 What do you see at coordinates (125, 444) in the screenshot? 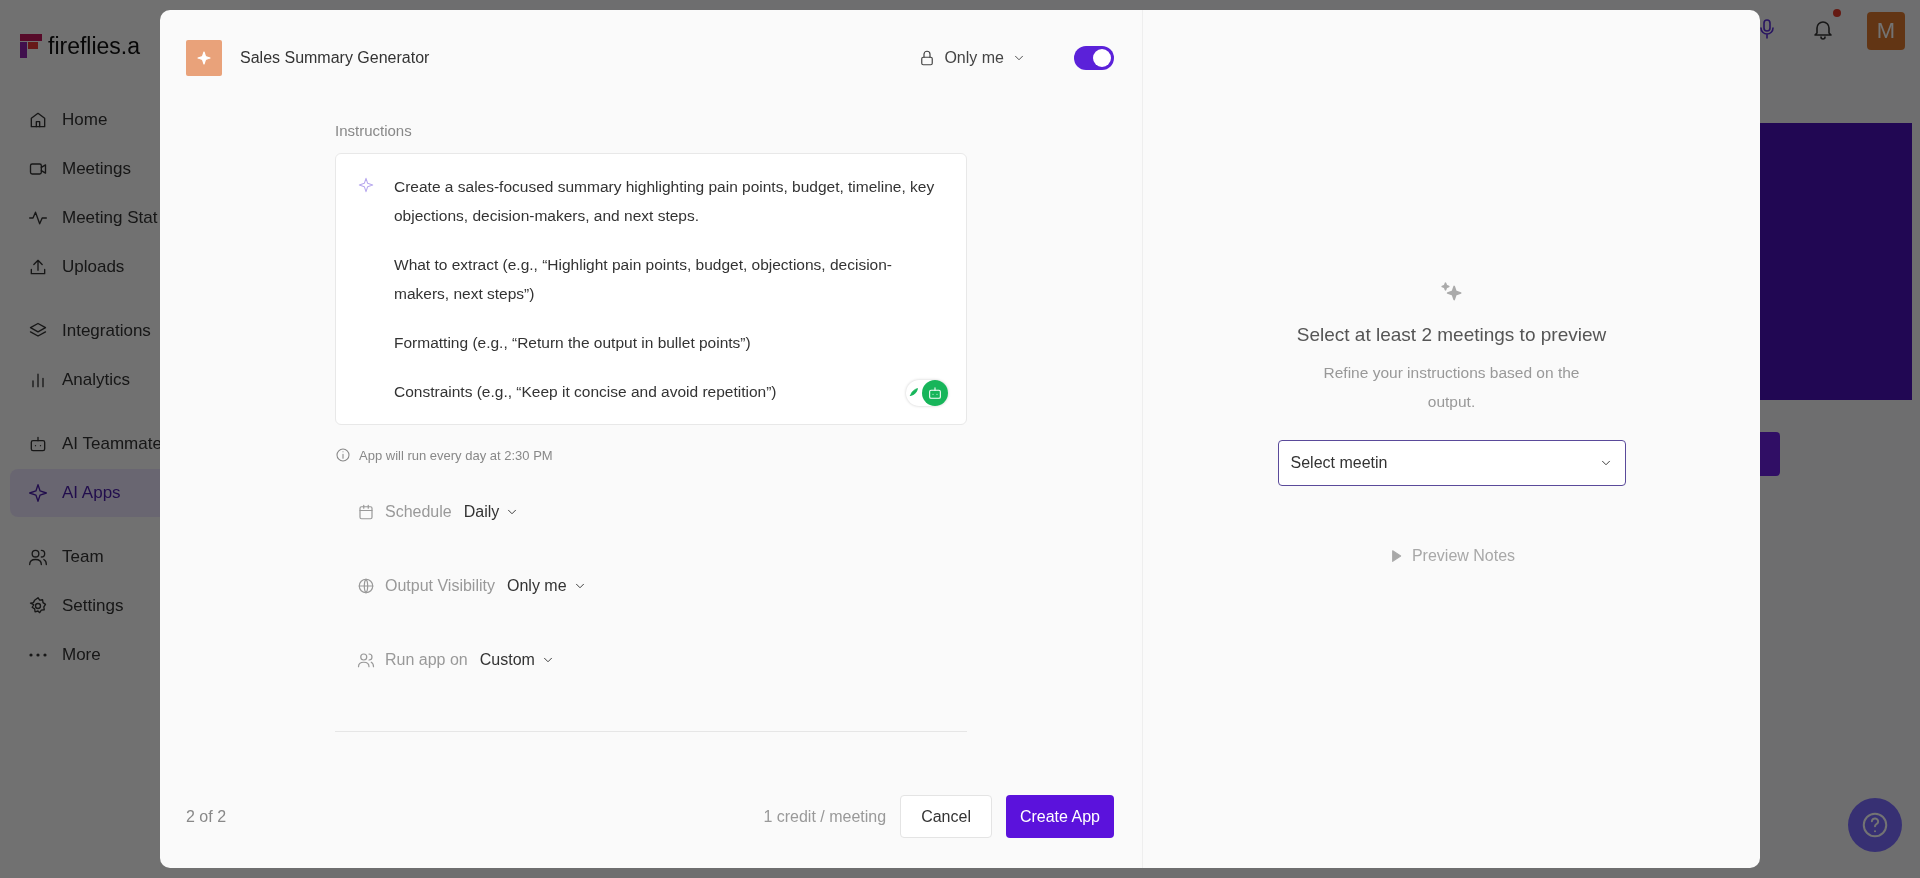
I see `sidebar-item: AI Teammate` at bounding box center [125, 444].